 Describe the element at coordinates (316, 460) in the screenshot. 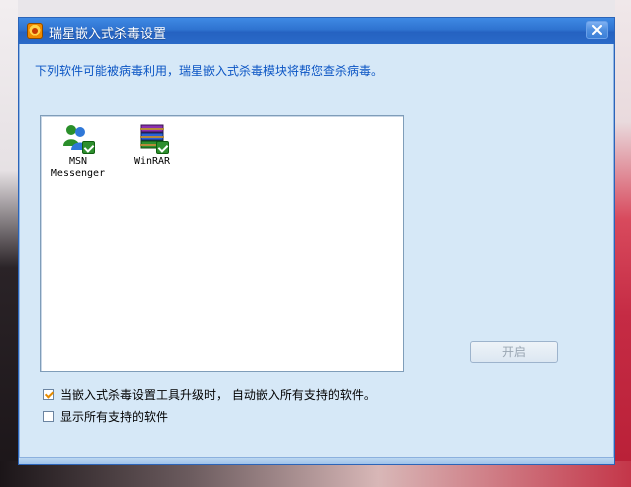

I see `dialog-bottom-border` at that location.